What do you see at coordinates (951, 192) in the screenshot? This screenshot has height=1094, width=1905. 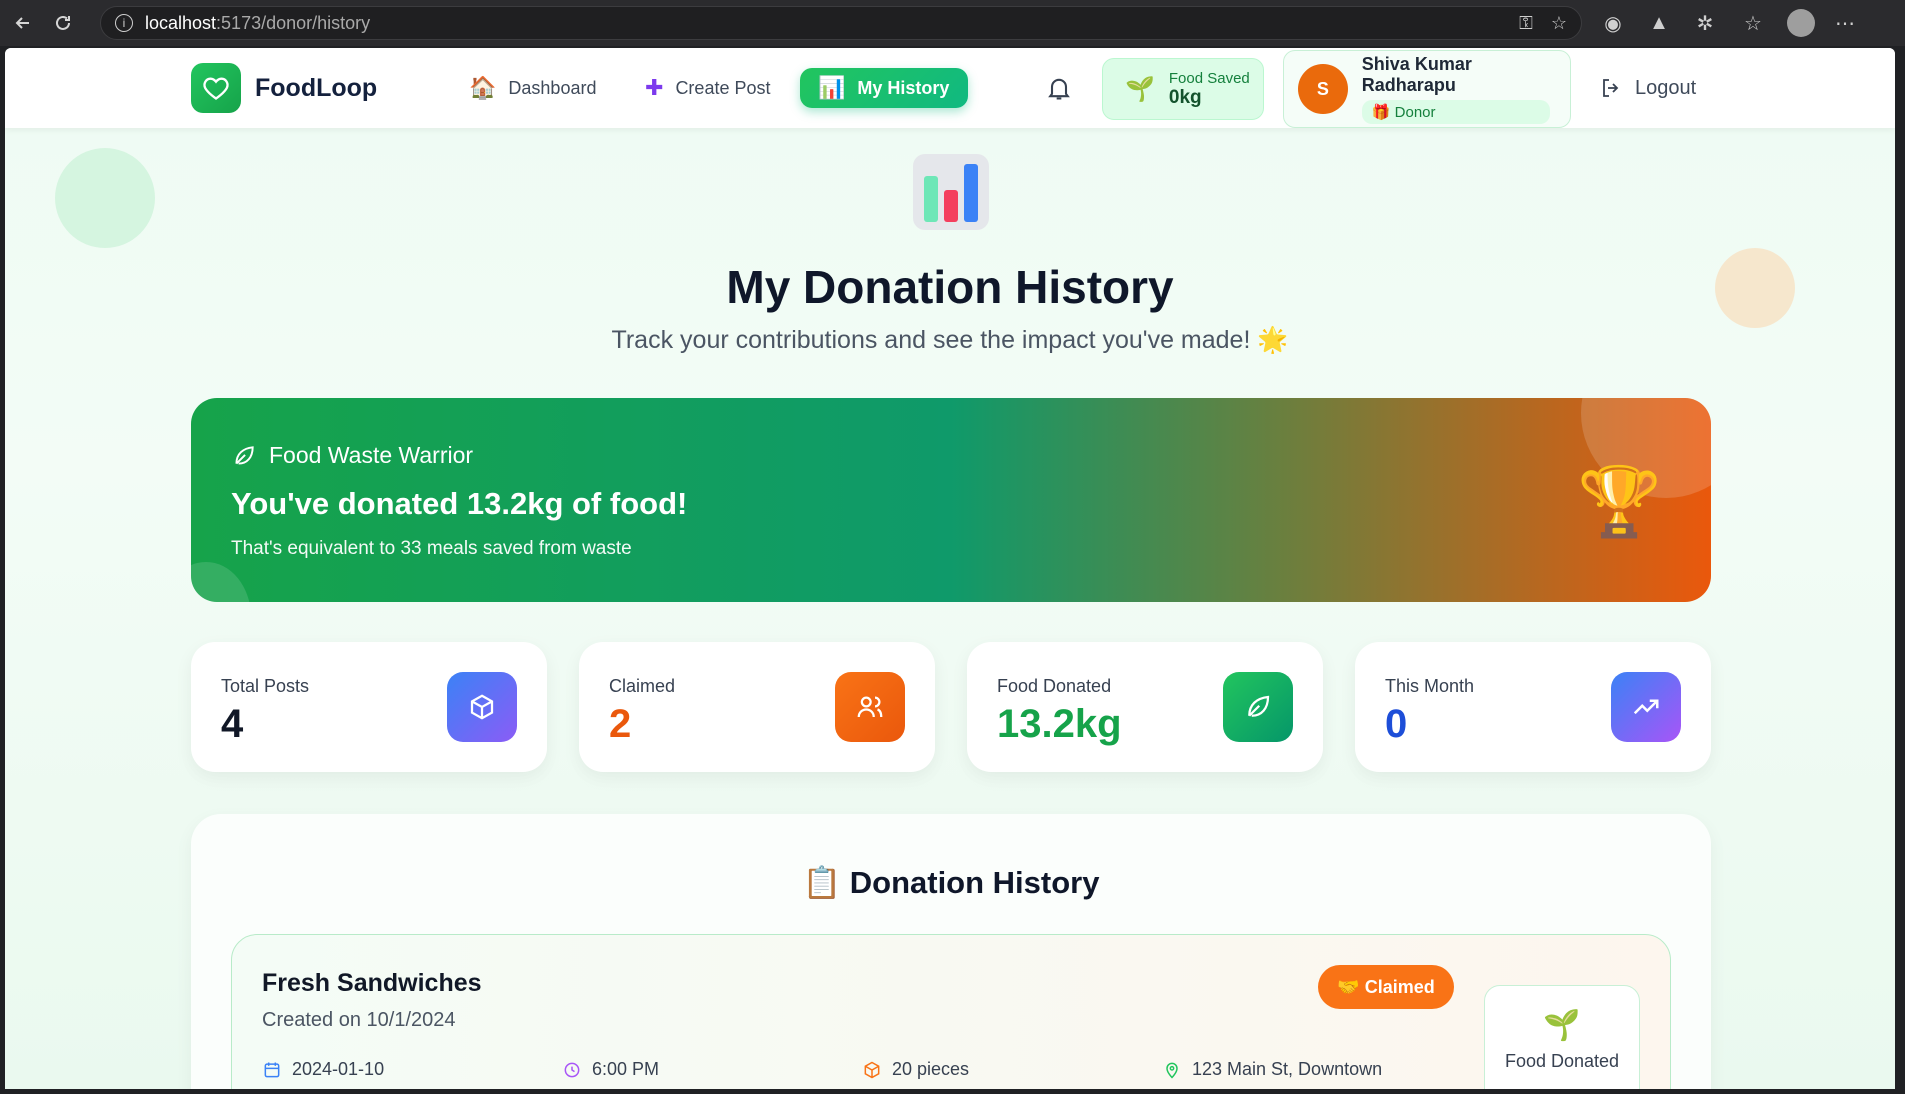 I see `bar-chart-icon` at bounding box center [951, 192].